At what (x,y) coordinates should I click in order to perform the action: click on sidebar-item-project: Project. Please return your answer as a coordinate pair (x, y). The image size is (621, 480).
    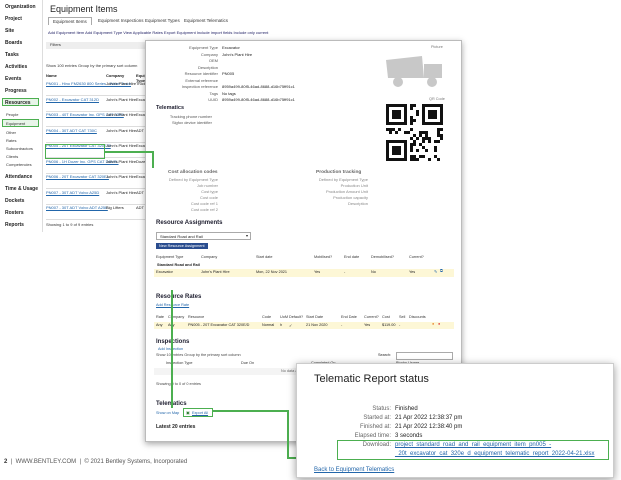
    Looking at the image, I should click on (13, 19).